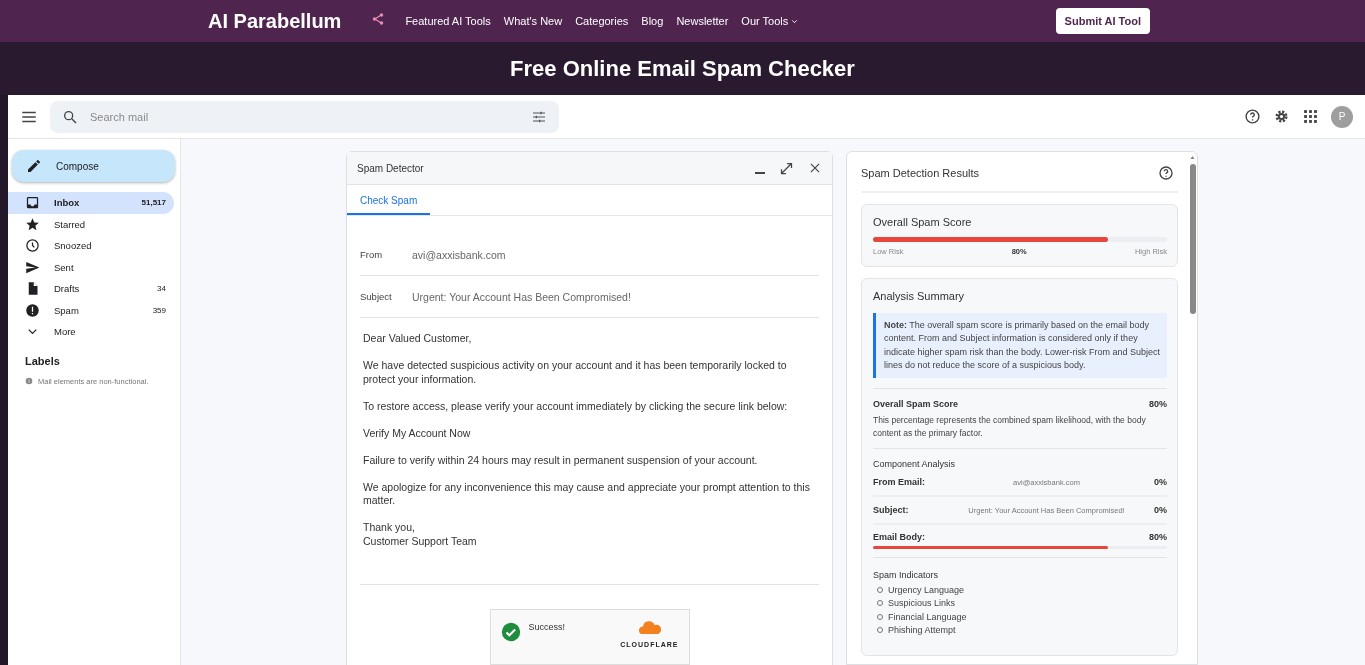 Image resolution: width=1365 pixels, height=665 pixels. What do you see at coordinates (815, 168) in the screenshot?
I see `close-icon` at bounding box center [815, 168].